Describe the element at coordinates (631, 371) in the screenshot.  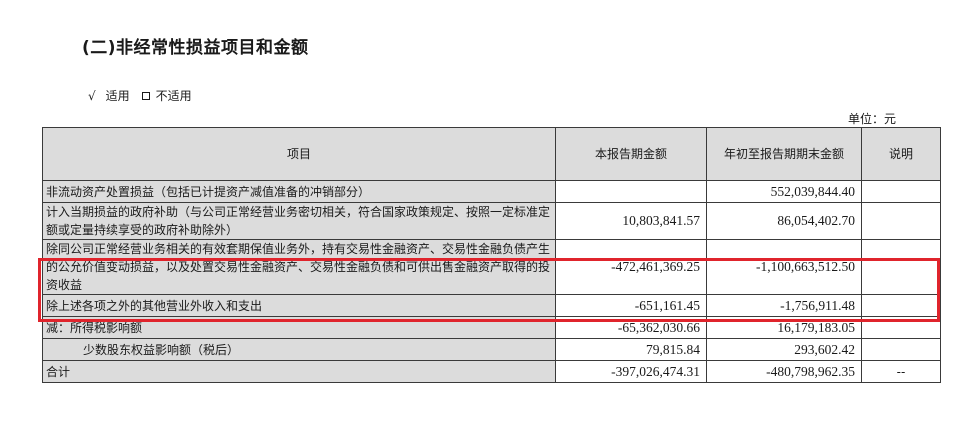
I see `row-current: -397,026,474.31` at that location.